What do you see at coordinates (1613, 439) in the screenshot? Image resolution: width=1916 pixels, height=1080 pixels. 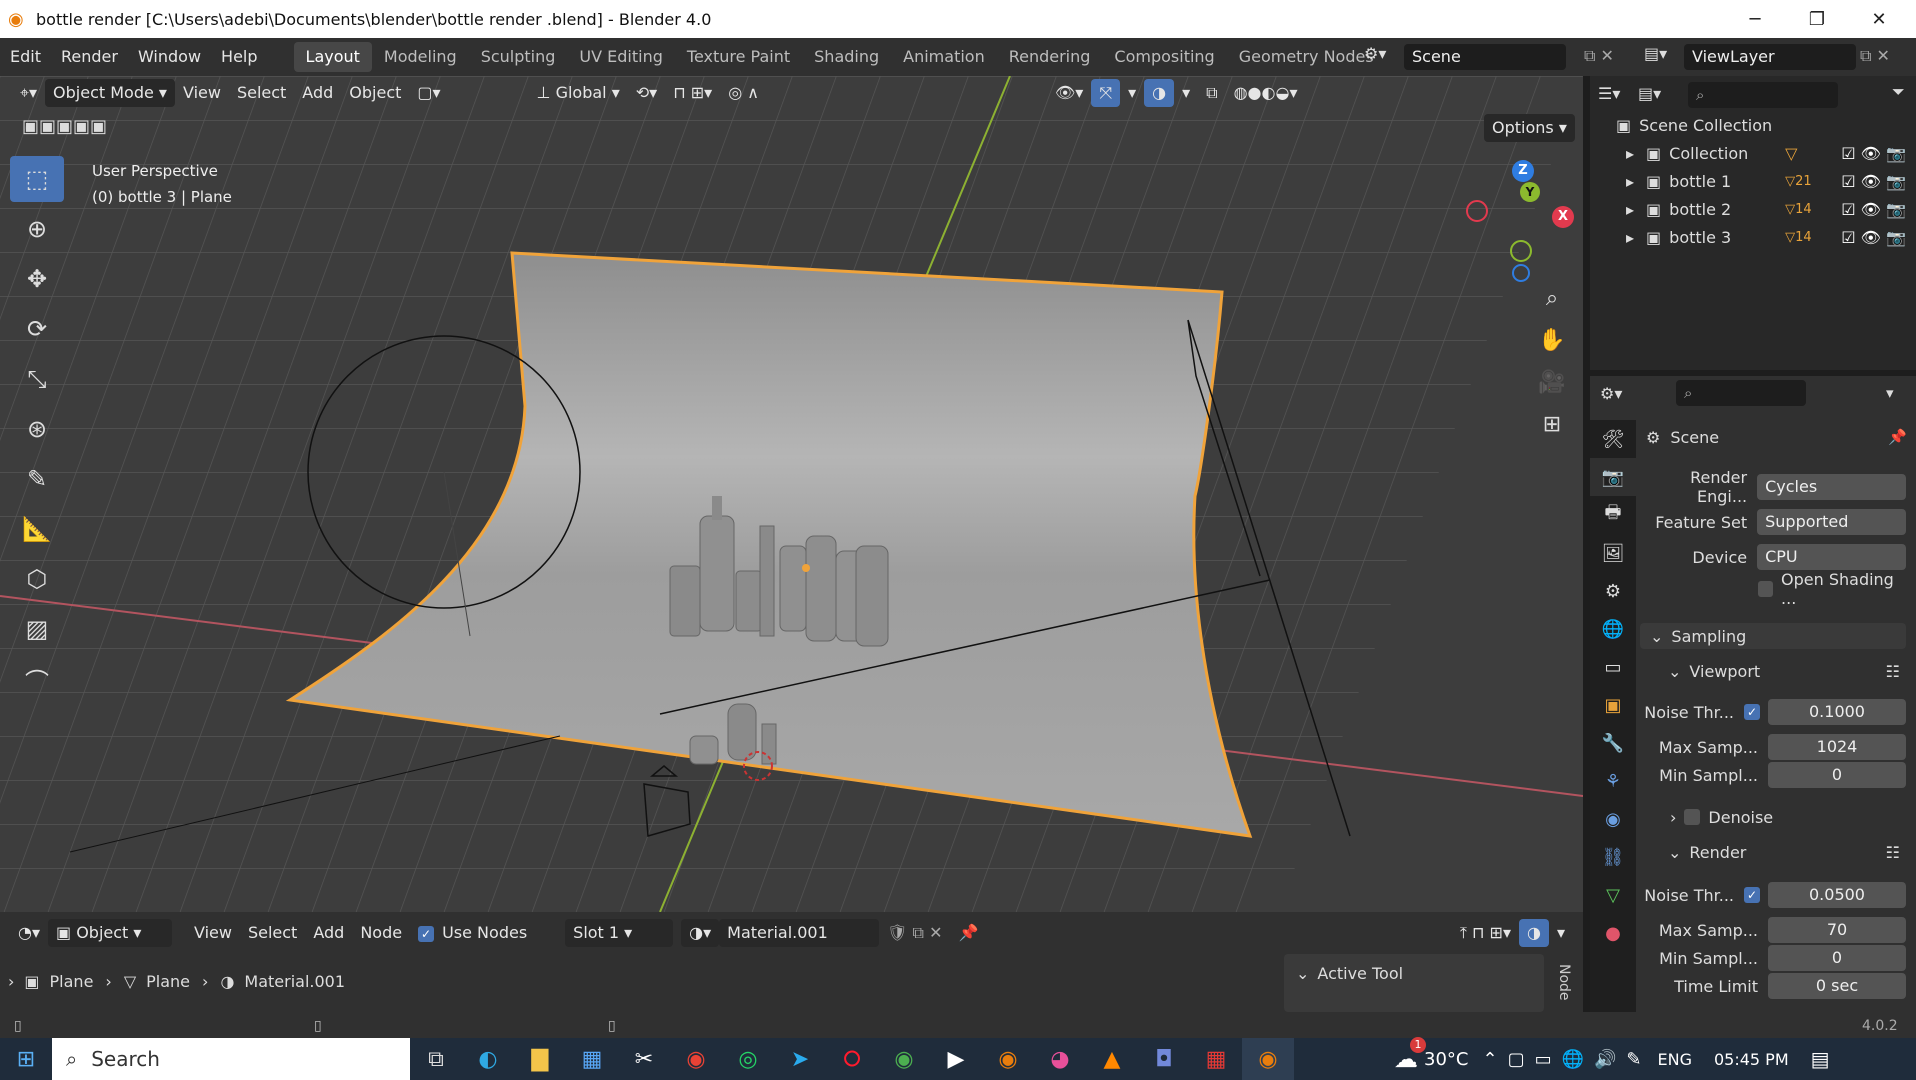 I see `tool-tab-icon: 🛠` at bounding box center [1613, 439].